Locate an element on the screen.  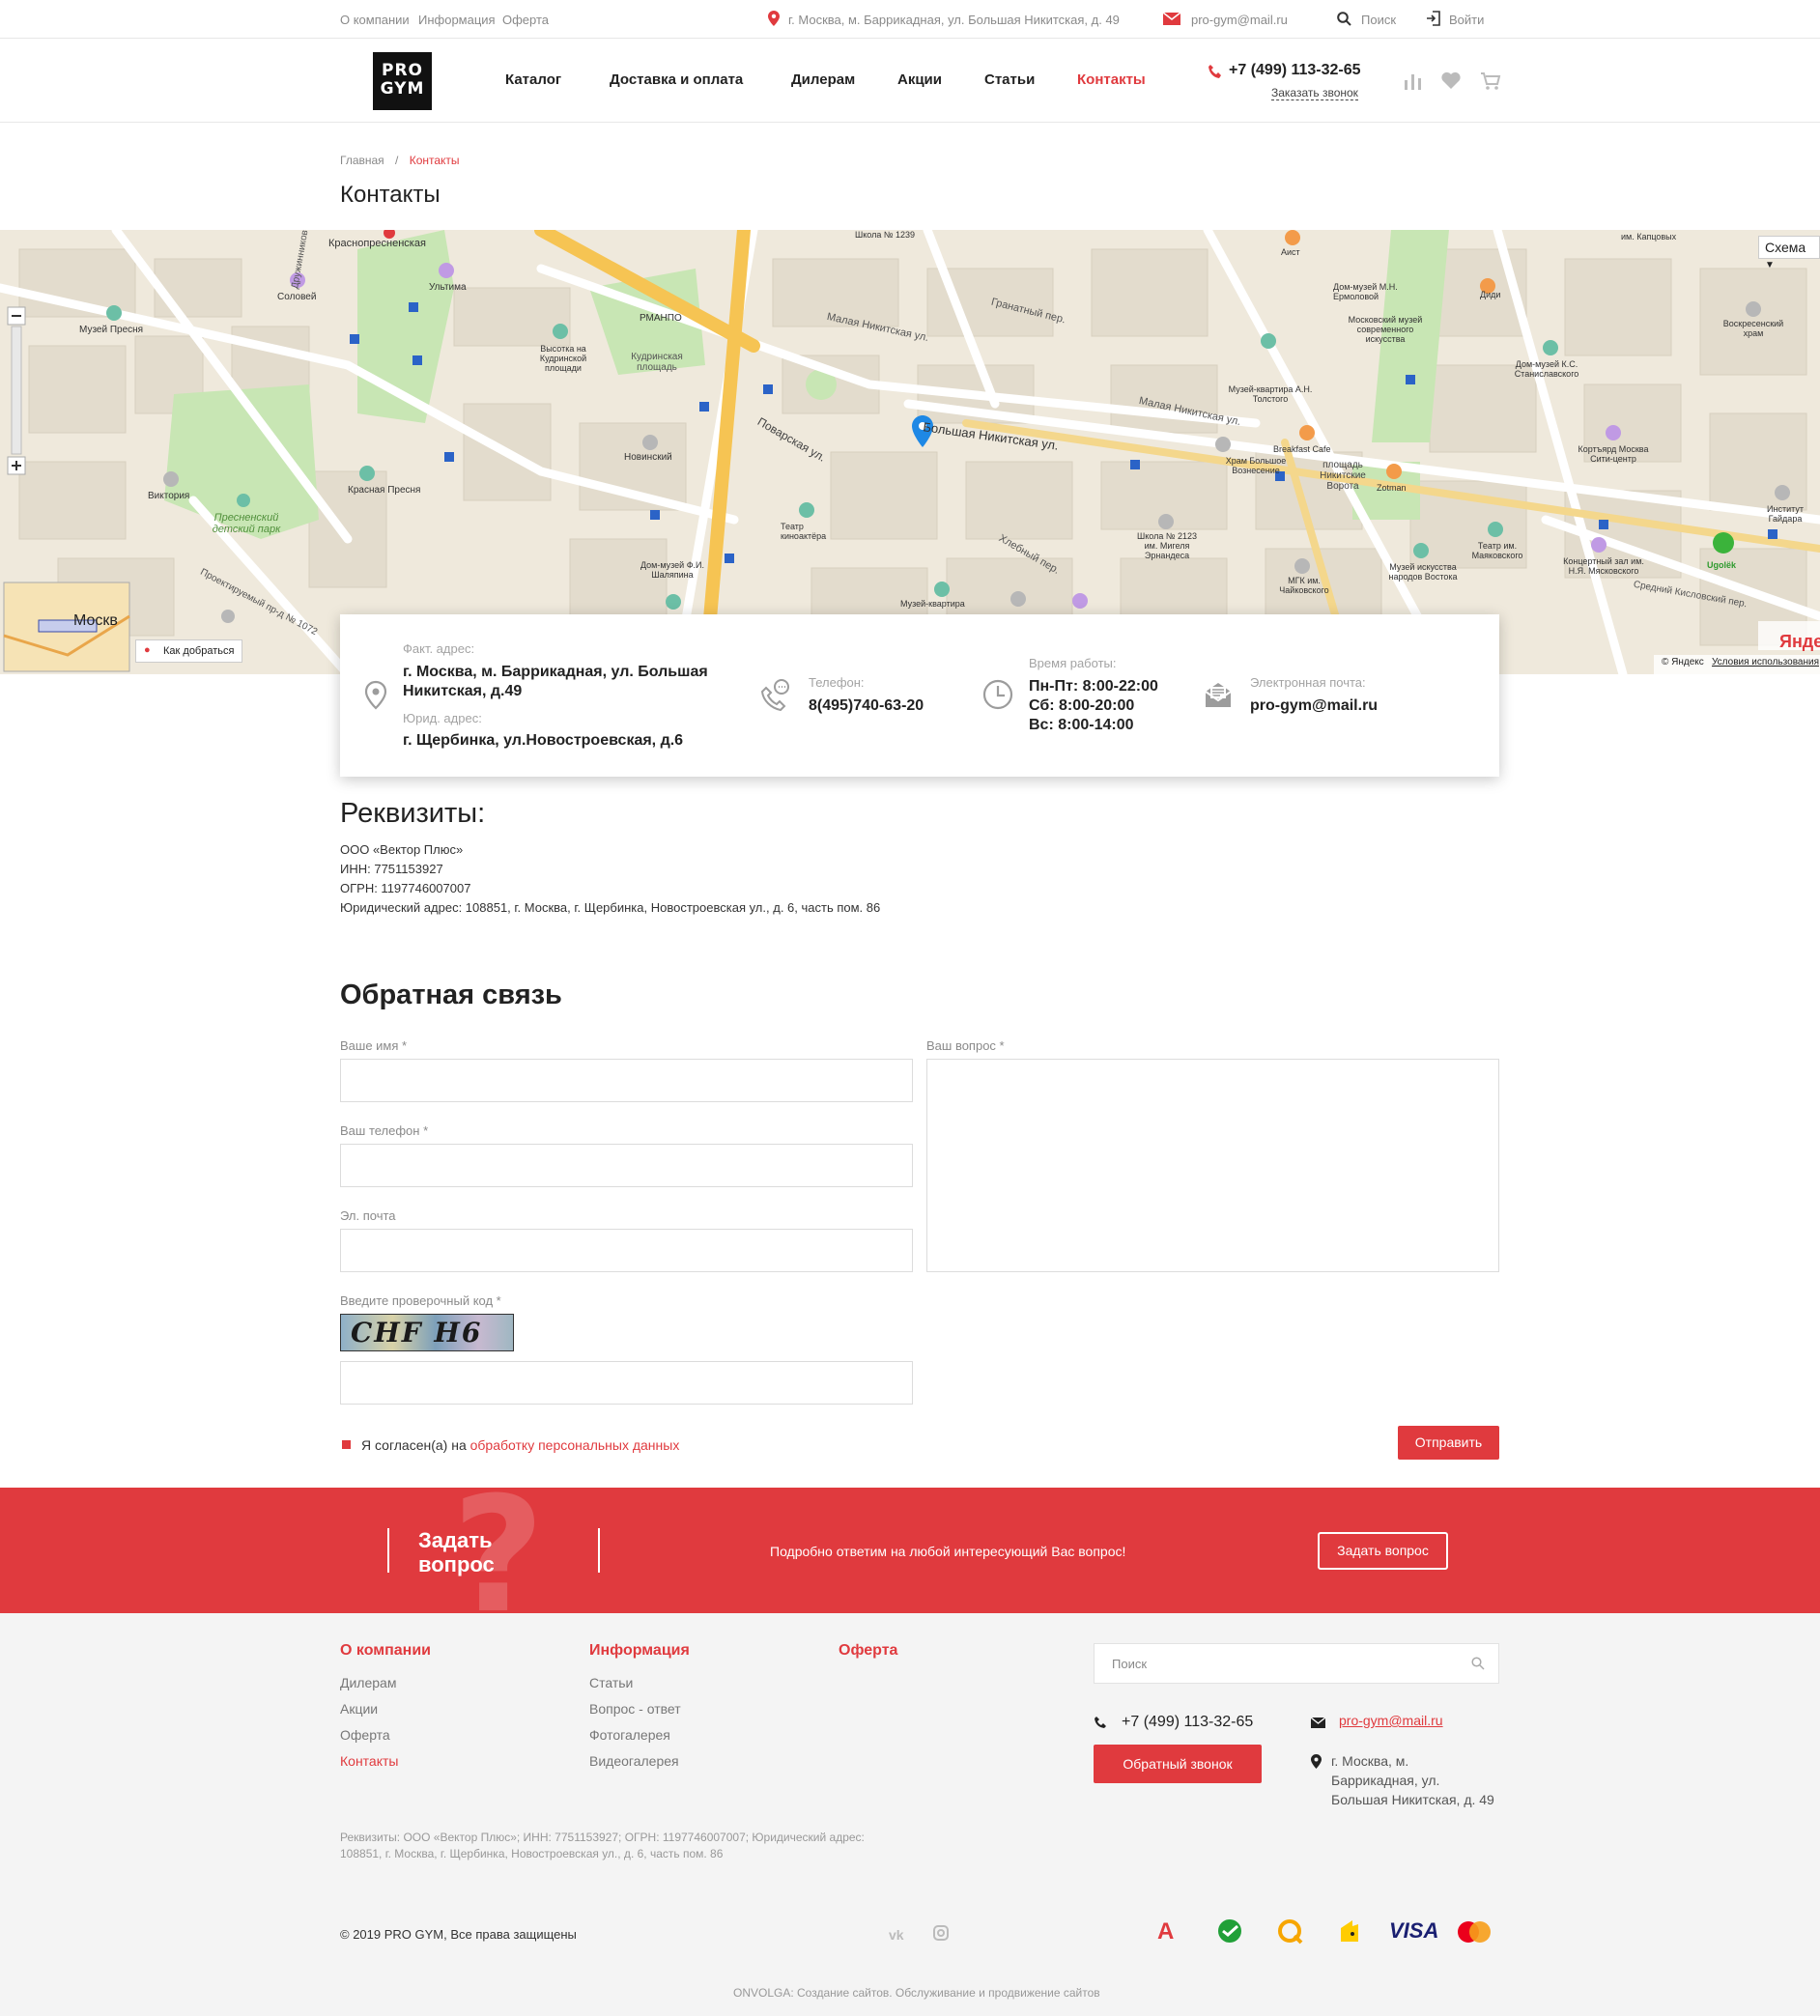
map-zoom-out-button is located at coordinates (20, 316).